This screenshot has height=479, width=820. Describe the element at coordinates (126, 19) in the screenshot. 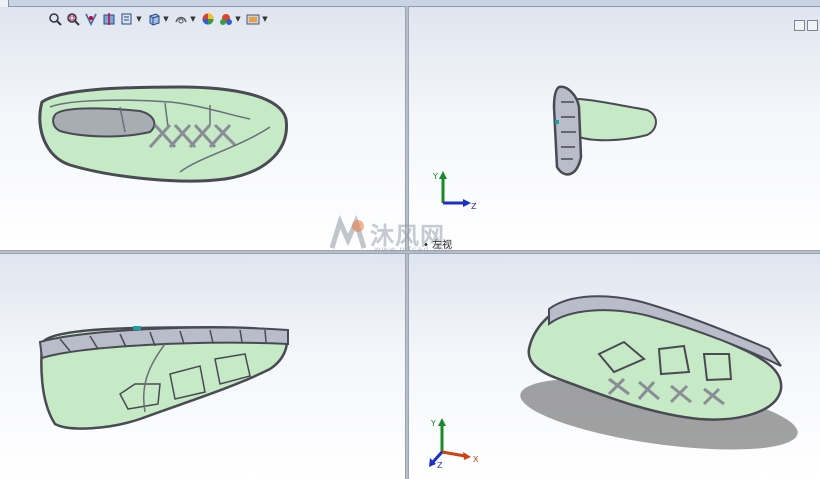

I see `dynamic-annotation-icon` at that location.